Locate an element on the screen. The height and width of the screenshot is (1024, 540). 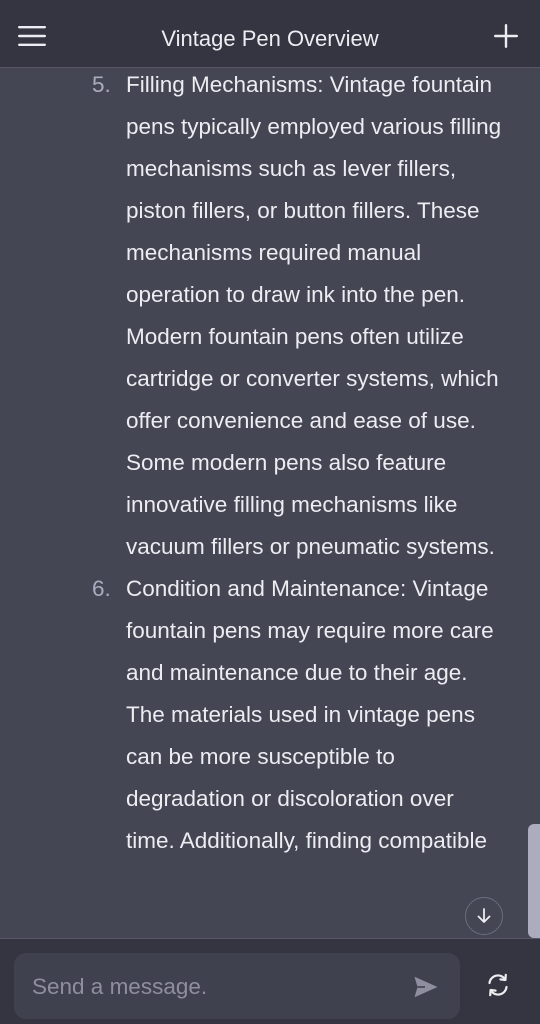
send-button is located at coordinates (426, 987).